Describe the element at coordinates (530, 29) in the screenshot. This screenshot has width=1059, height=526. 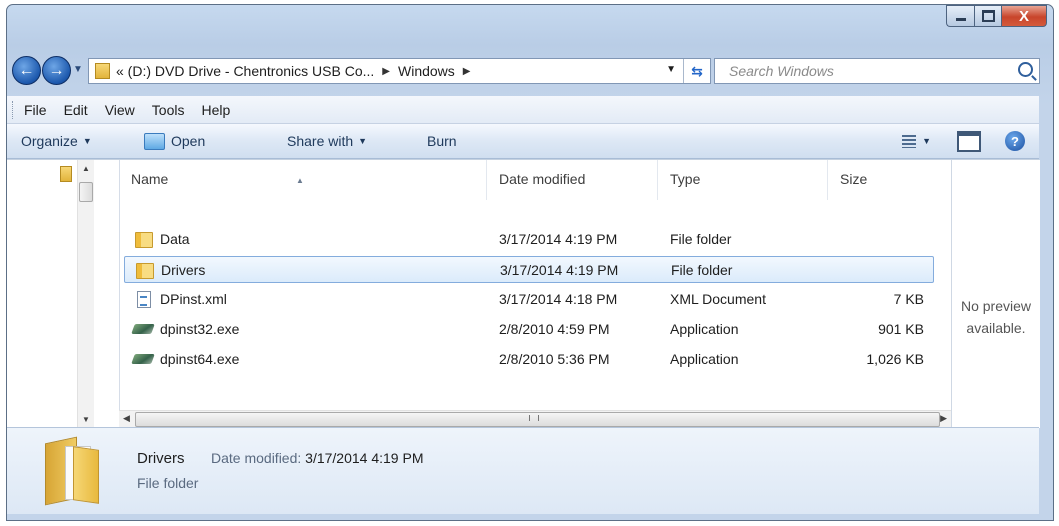
I see `title-bar: X` at that location.